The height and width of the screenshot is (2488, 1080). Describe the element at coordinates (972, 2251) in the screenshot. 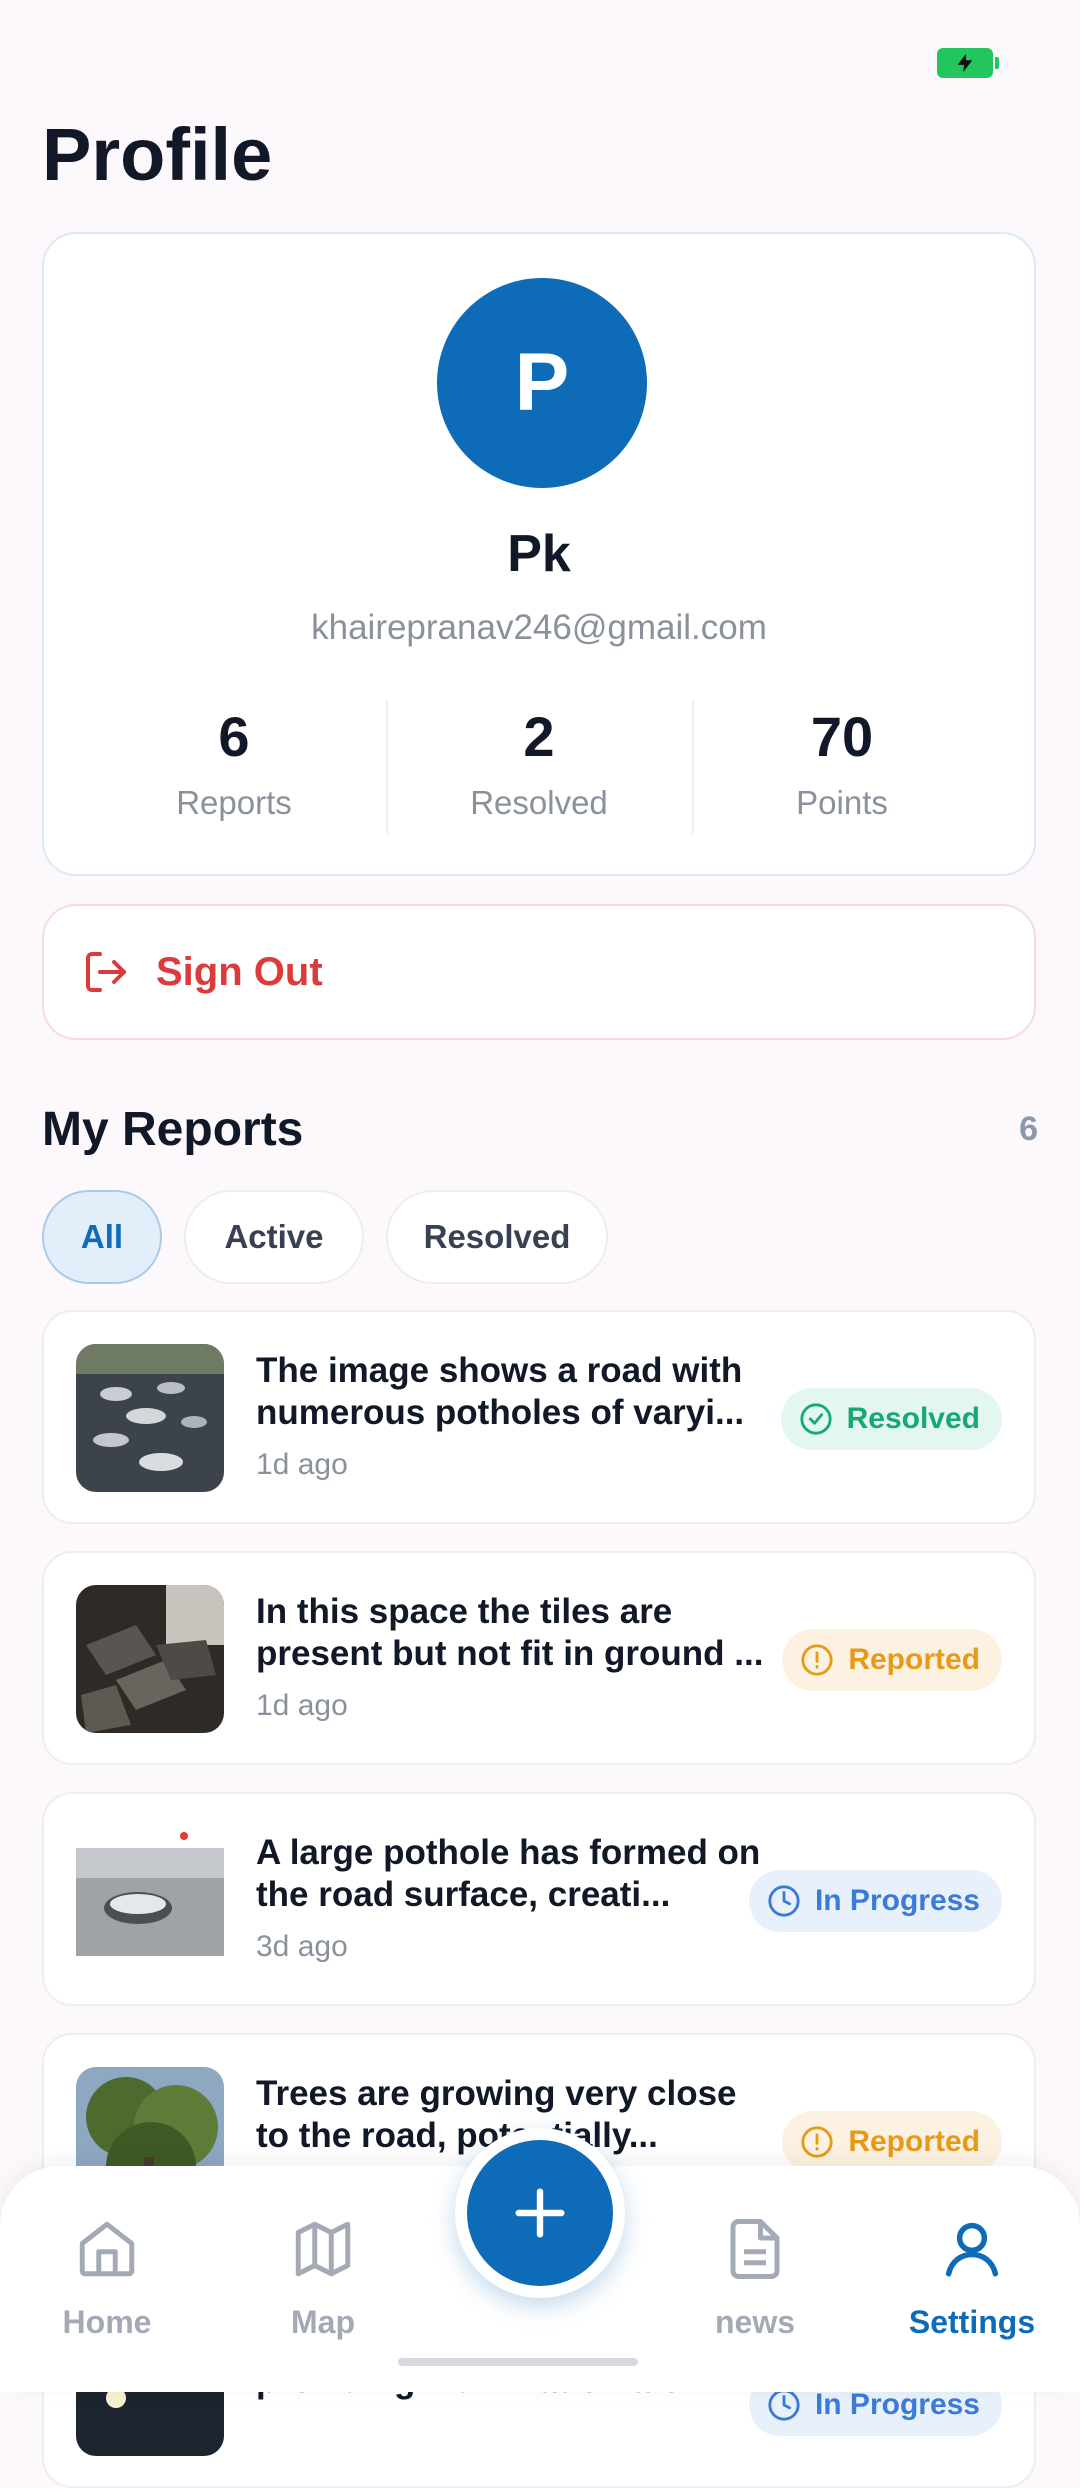

I see `user-icon` at that location.